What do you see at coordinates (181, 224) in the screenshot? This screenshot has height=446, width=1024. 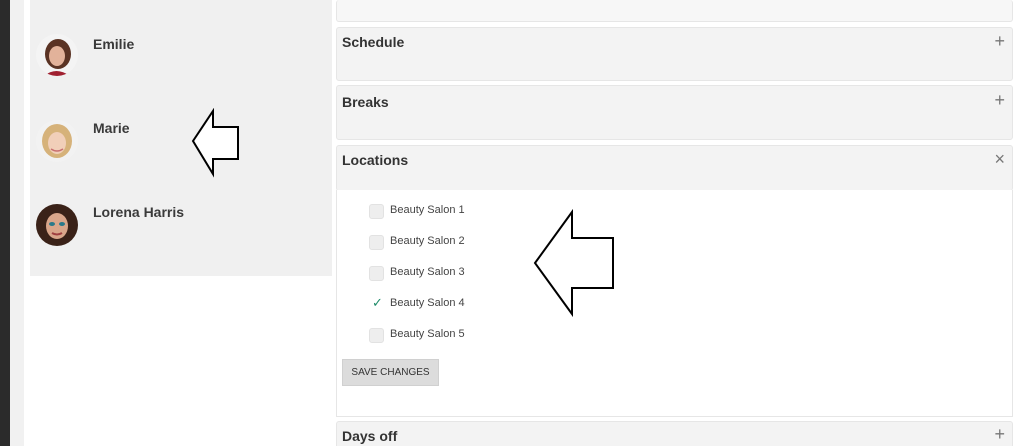 I see `staff-item-lorena-harris: Lorena Harris` at bounding box center [181, 224].